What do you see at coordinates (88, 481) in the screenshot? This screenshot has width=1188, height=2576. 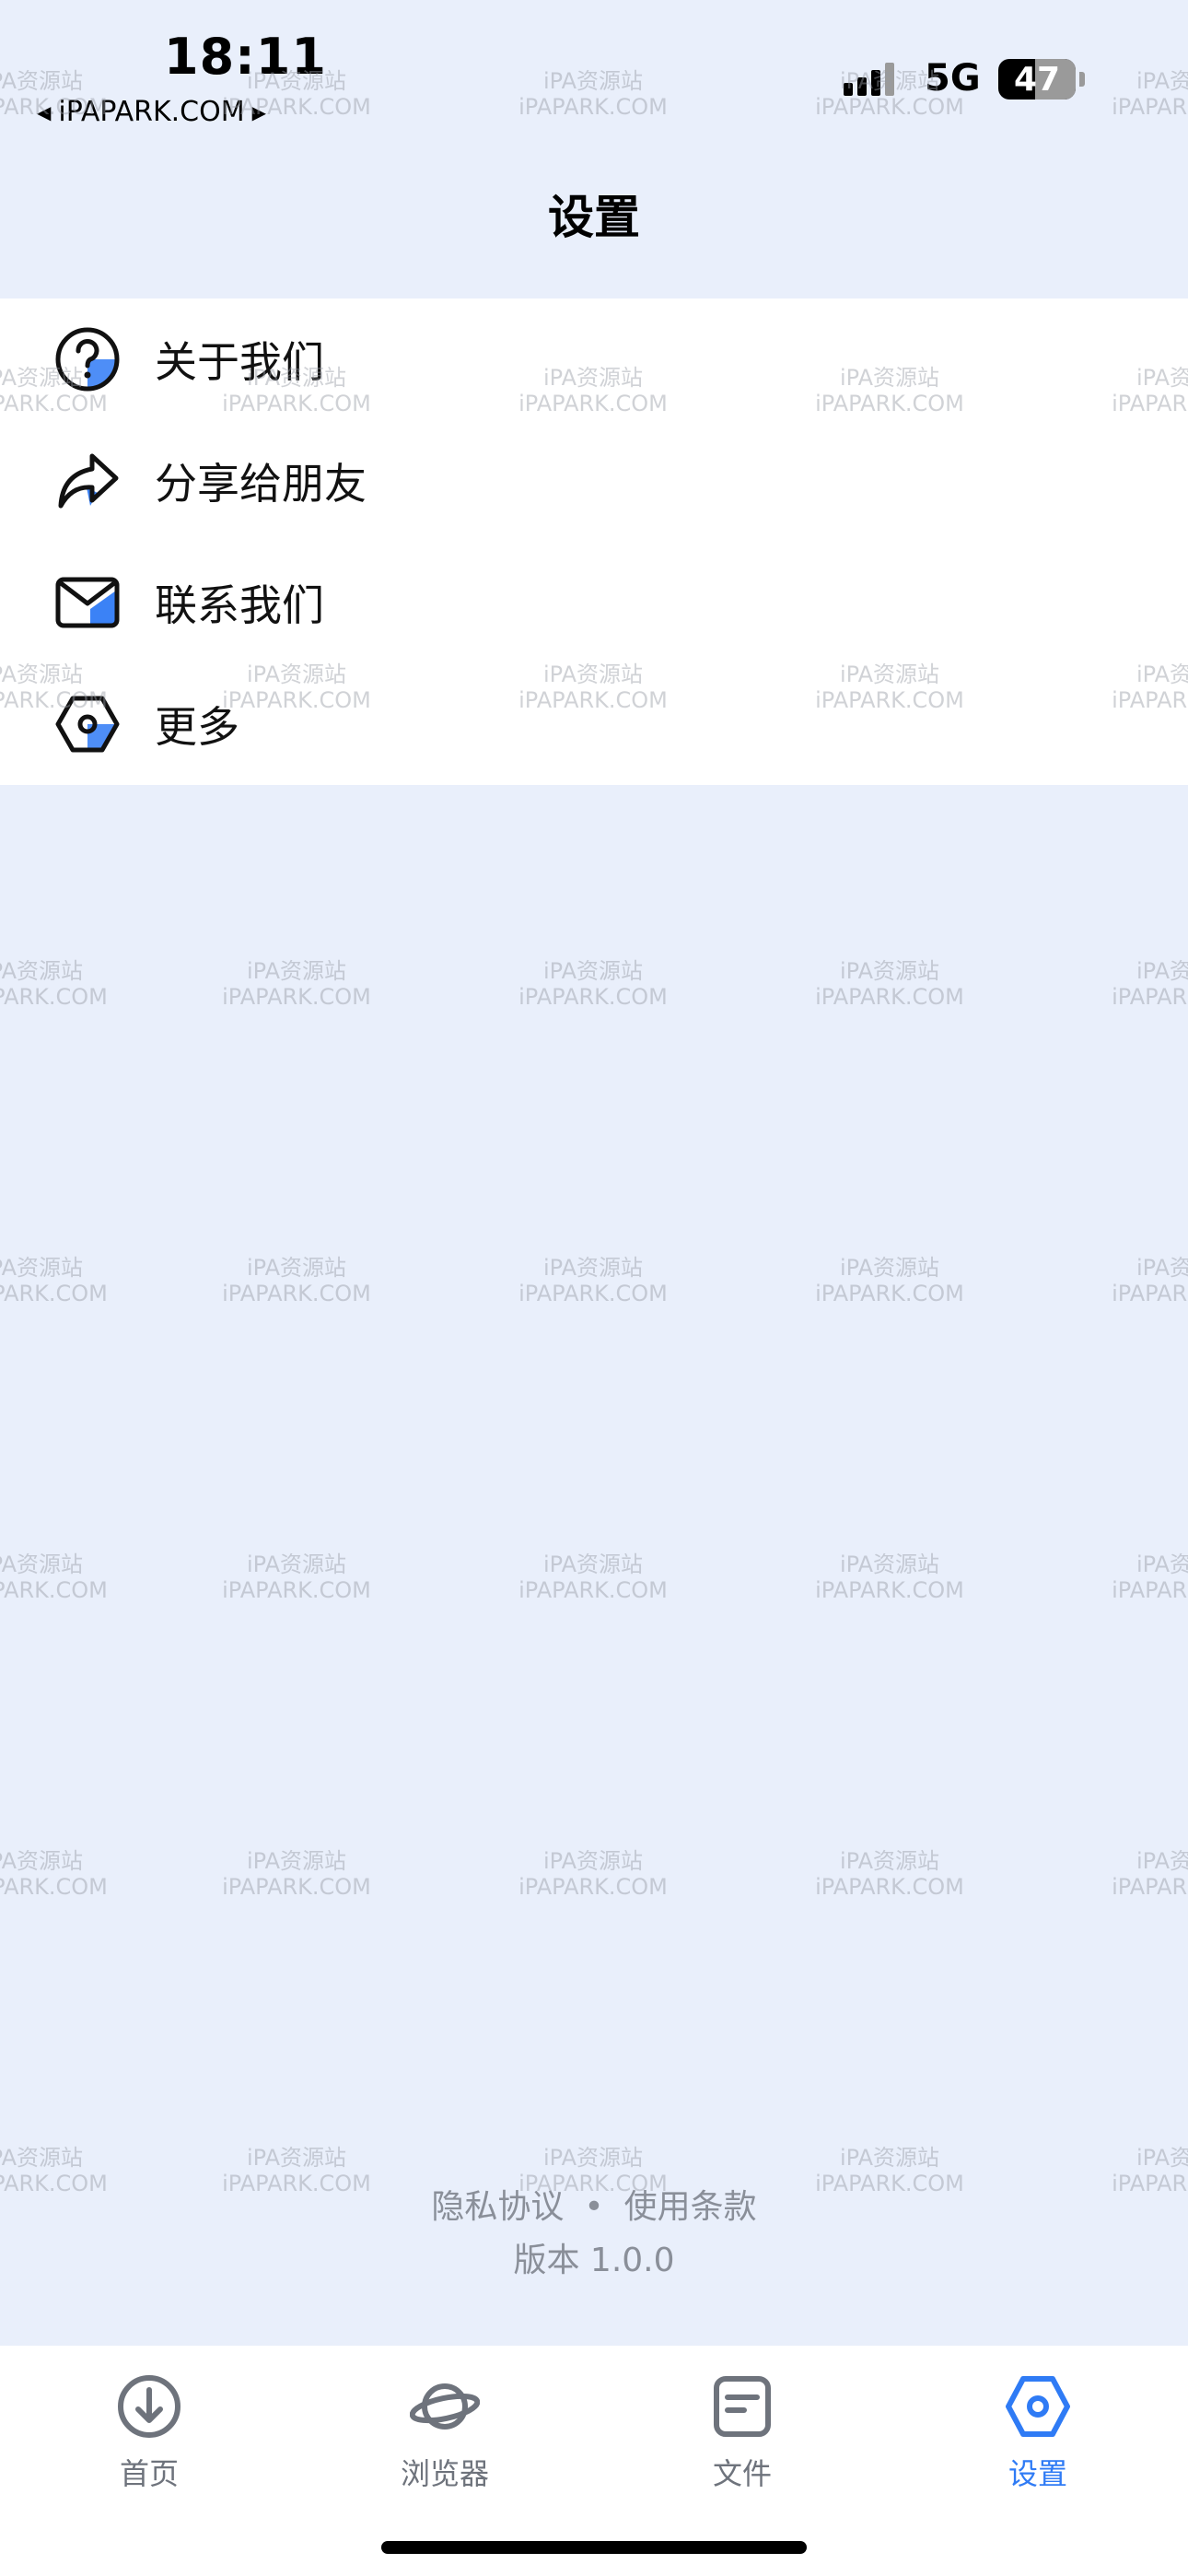 I see `share-arrow-icon` at bounding box center [88, 481].